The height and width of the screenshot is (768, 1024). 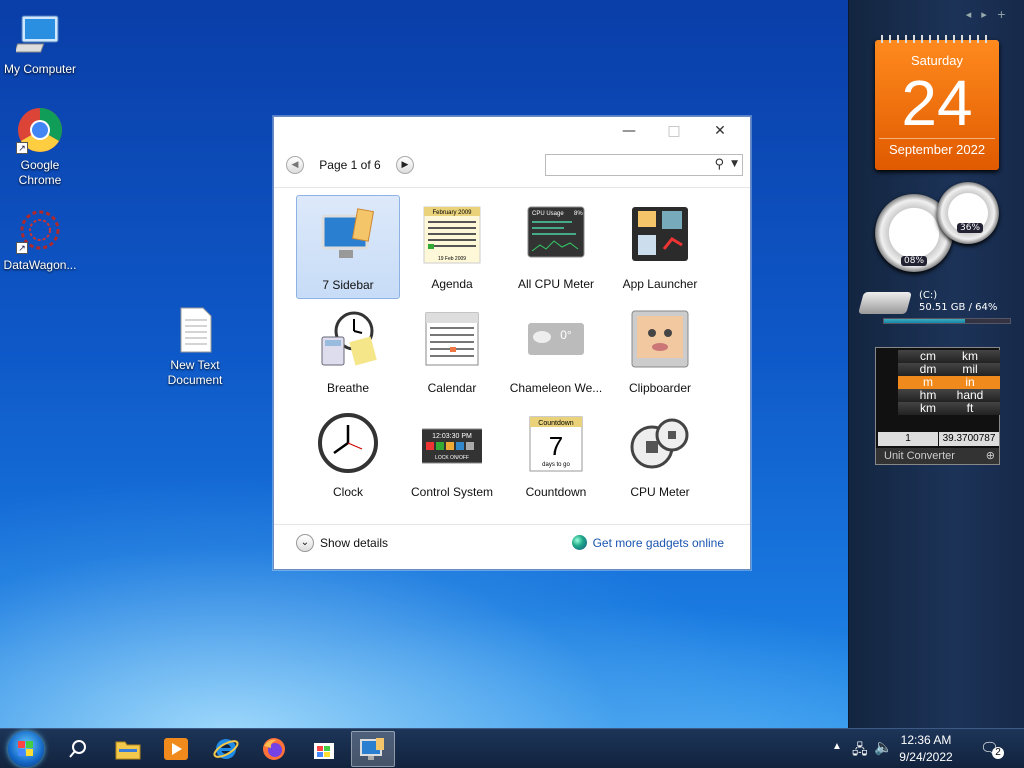 What do you see at coordinates (348, 339) in the screenshot?
I see `breathe-gadget-icon` at bounding box center [348, 339].